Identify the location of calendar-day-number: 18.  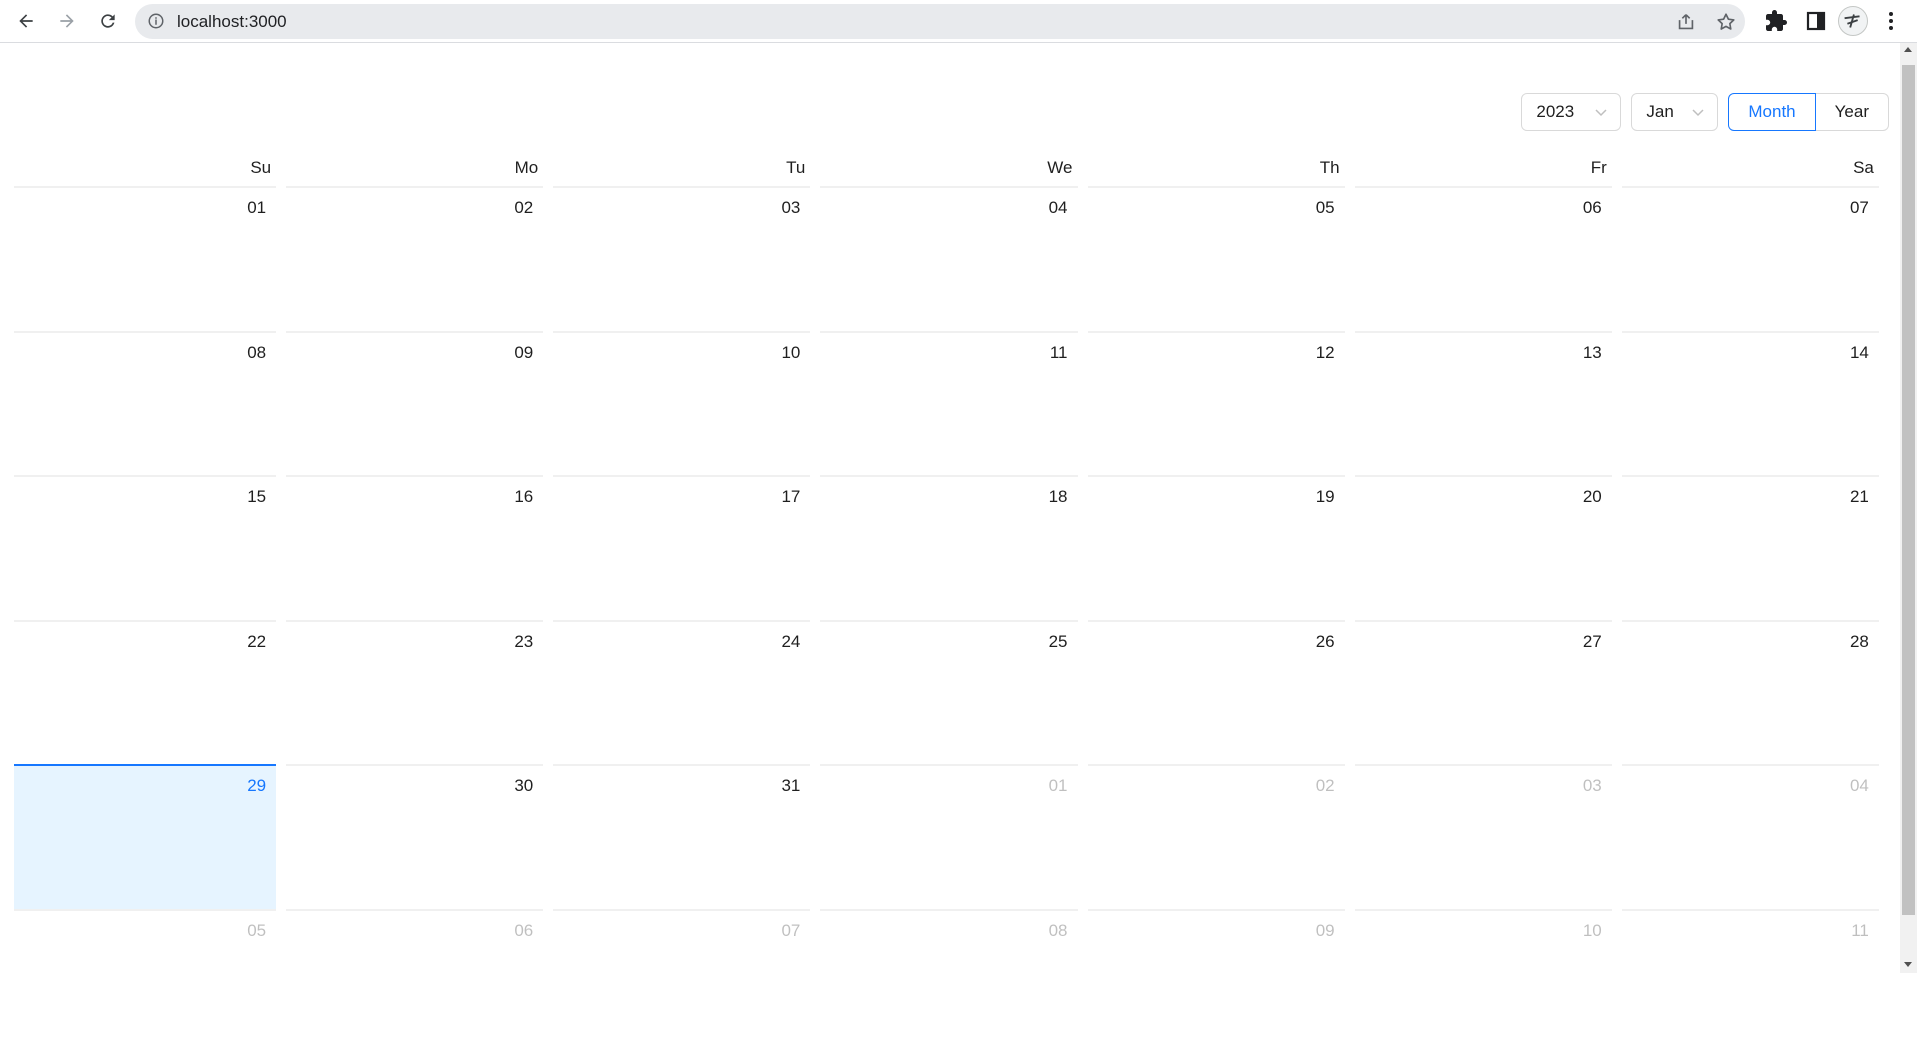
(948, 547).